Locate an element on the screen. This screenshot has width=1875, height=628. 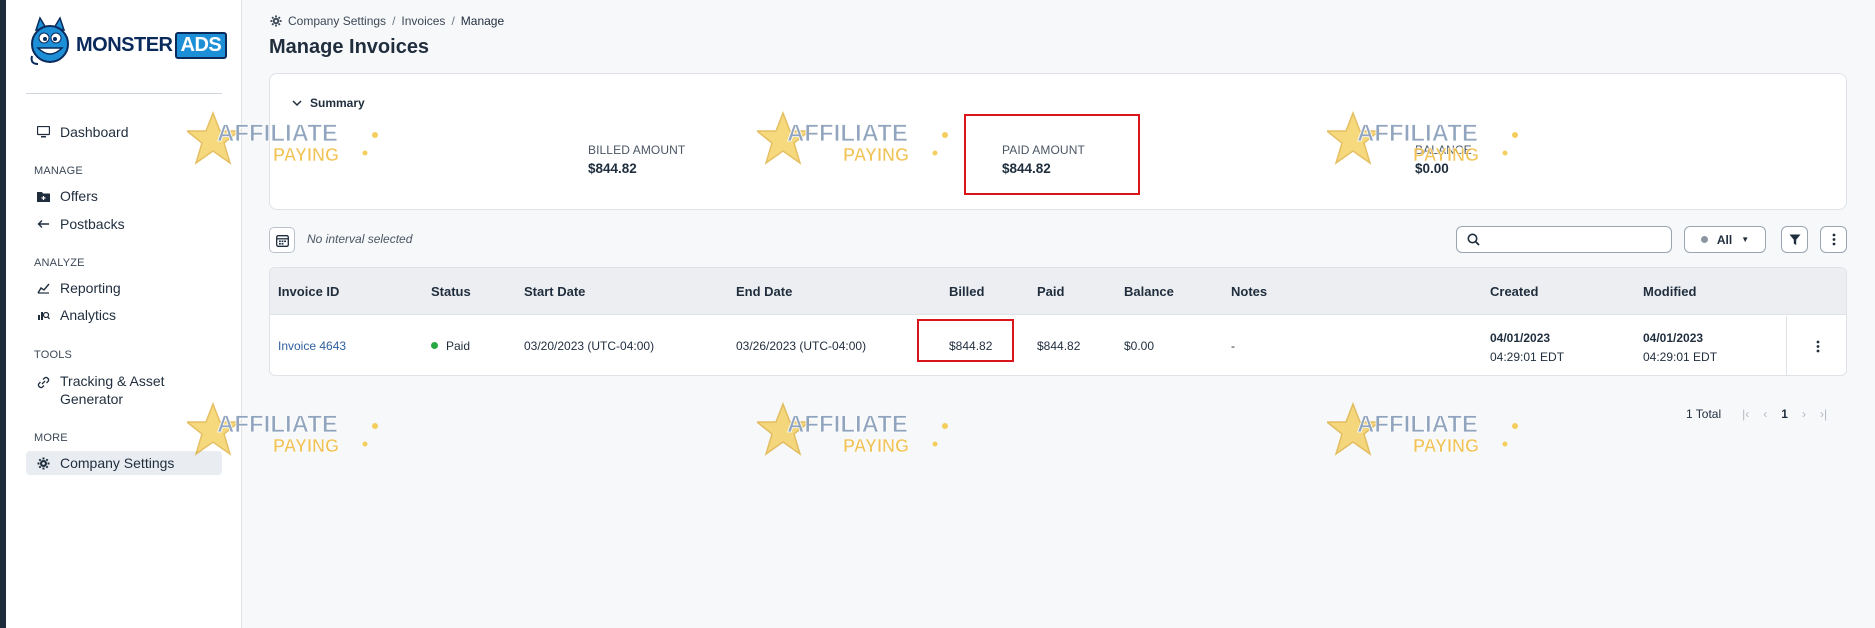
pagination-first-button: |‹ is located at coordinates (1745, 414).